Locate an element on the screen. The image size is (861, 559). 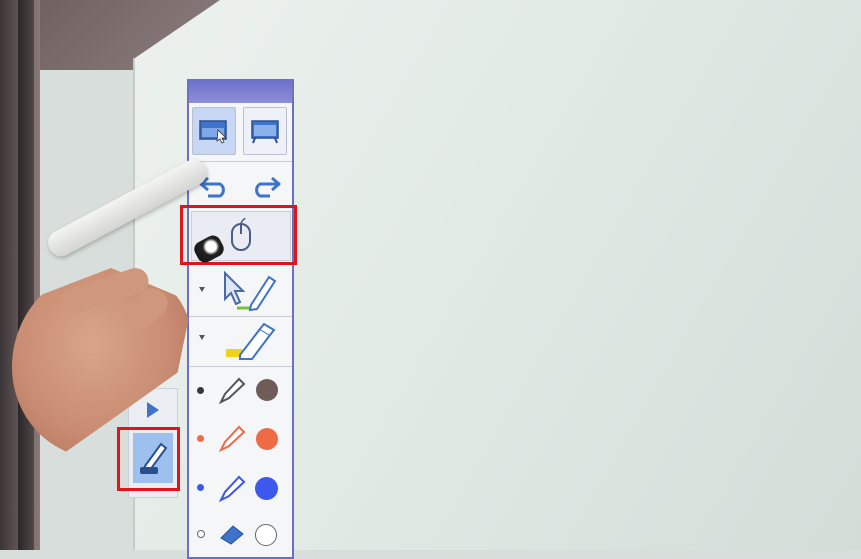
eraser-icon is located at coordinates (232, 535).